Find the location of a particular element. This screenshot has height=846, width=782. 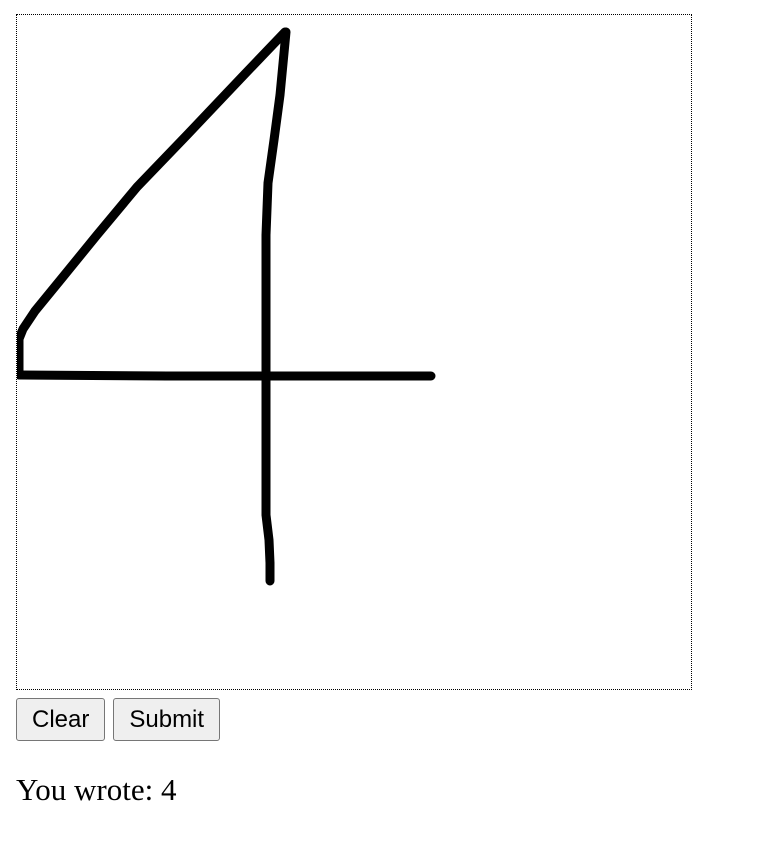

controls-row: Clear Submit is located at coordinates (118, 719).